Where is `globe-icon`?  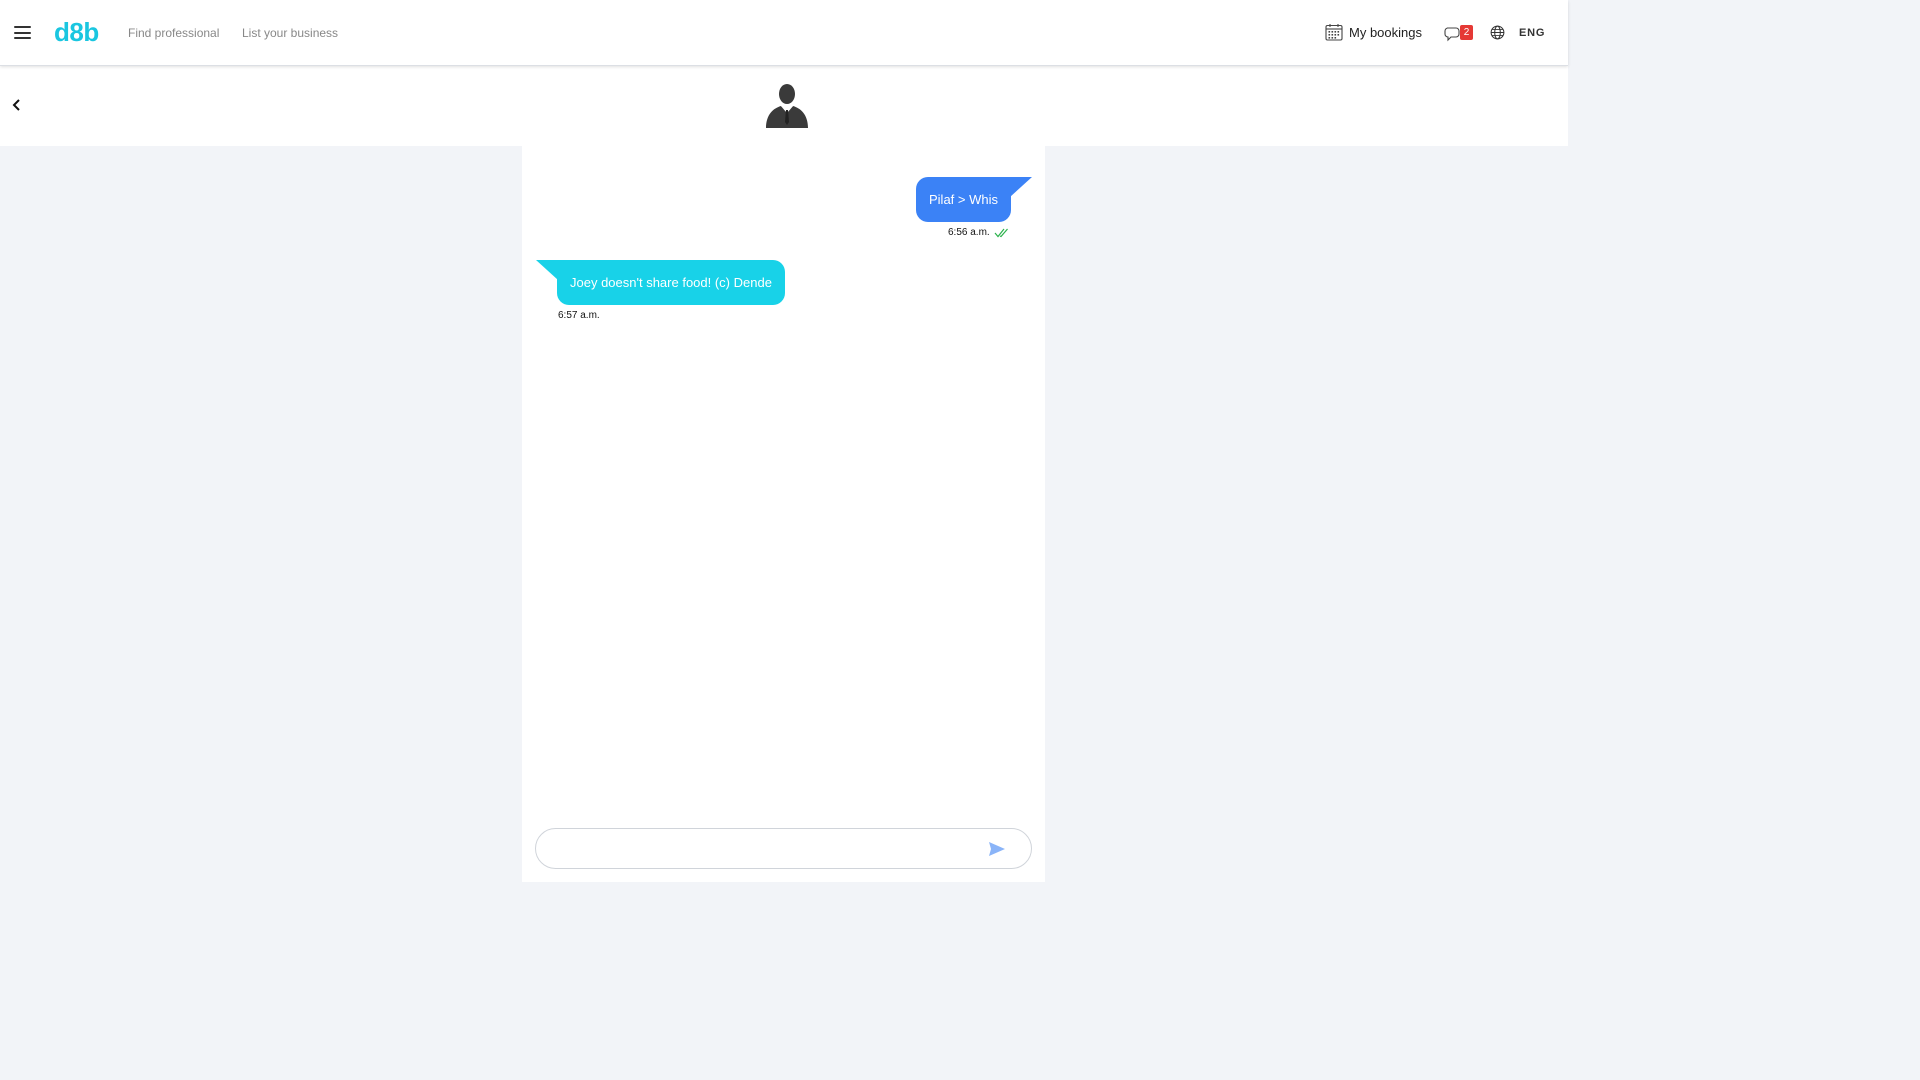
globe-icon is located at coordinates (1497, 32).